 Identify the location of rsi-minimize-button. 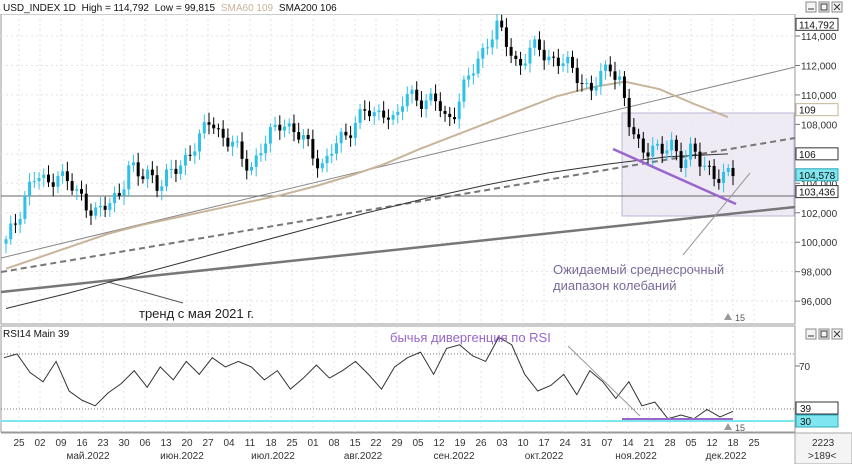
(811, 334).